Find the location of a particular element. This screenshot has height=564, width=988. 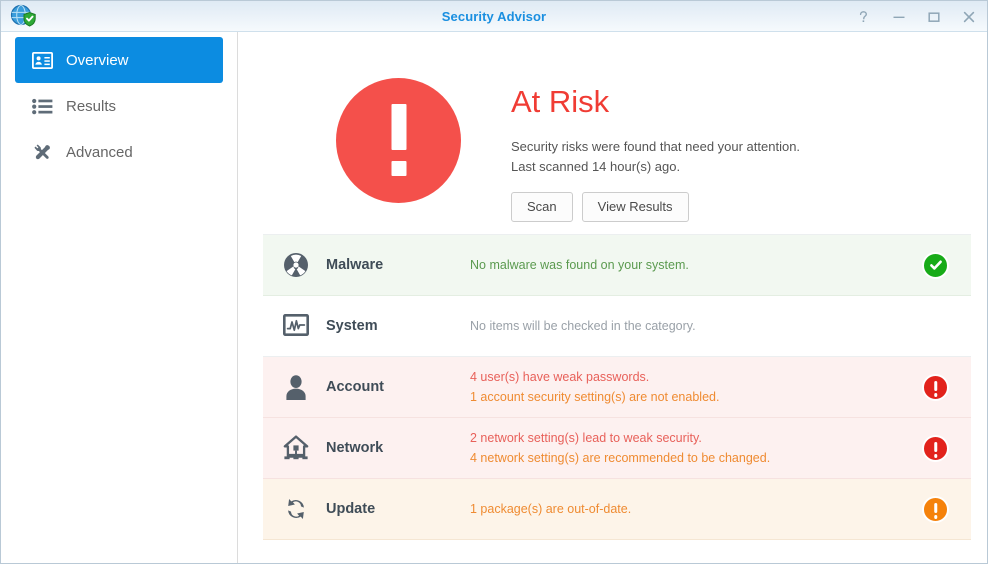

minimize-button is located at coordinates (898, 16).